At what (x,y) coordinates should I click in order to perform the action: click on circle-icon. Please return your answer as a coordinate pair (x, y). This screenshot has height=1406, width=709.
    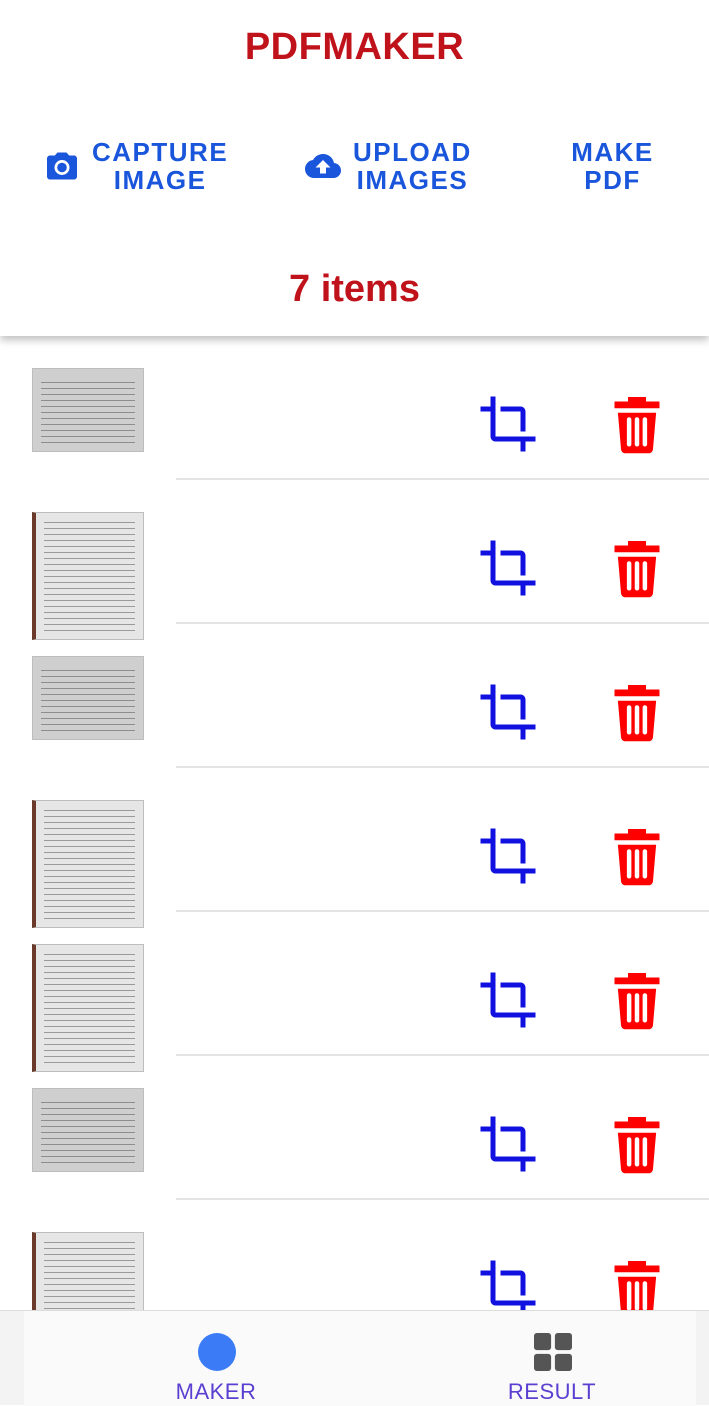
    Looking at the image, I should click on (217, 1352).